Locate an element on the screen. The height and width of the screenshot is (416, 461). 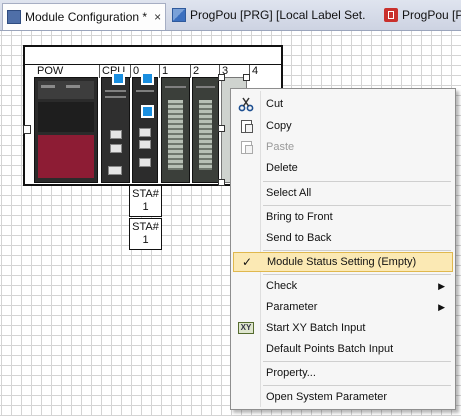
power-supply-module is located at coordinates (66, 130).